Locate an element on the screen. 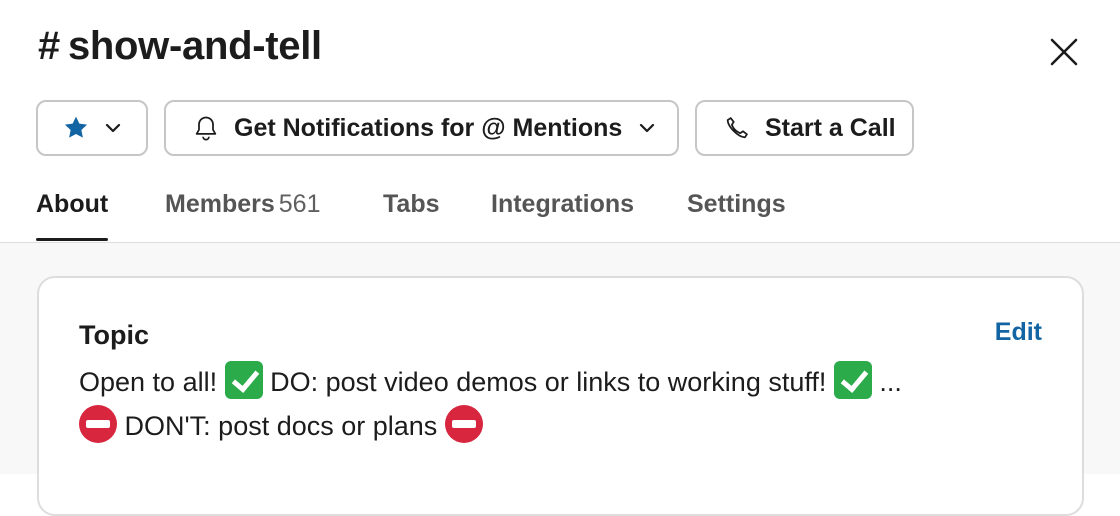 The height and width of the screenshot is (516, 1120). close-button is located at coordinates (1064, 52).